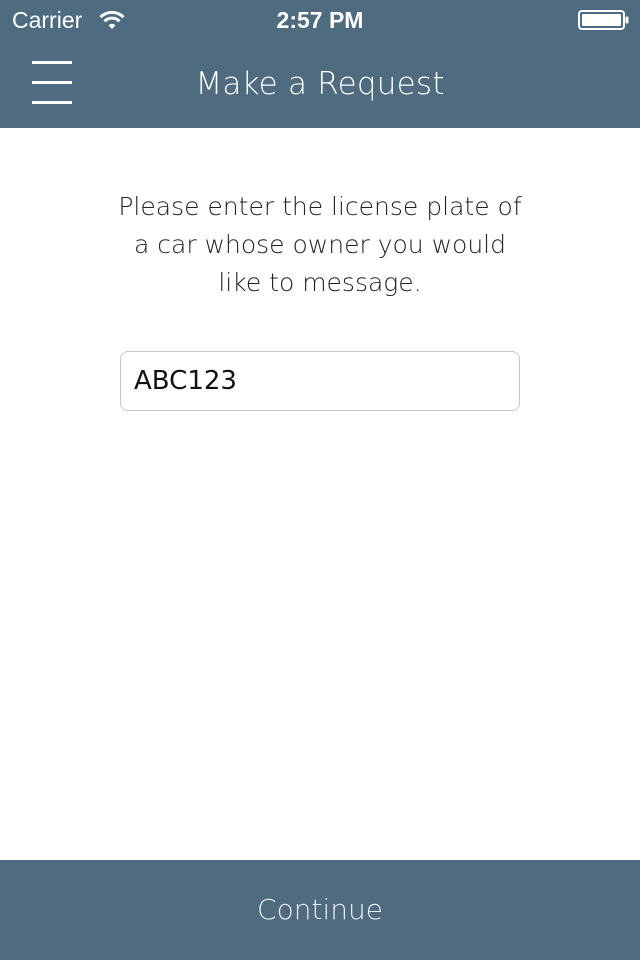 This screenshot has width=640, height=960. What do you see at coordinates (320, 381) in the screenshot?
I see `license-plate-input` at bounding box center [320, 381].